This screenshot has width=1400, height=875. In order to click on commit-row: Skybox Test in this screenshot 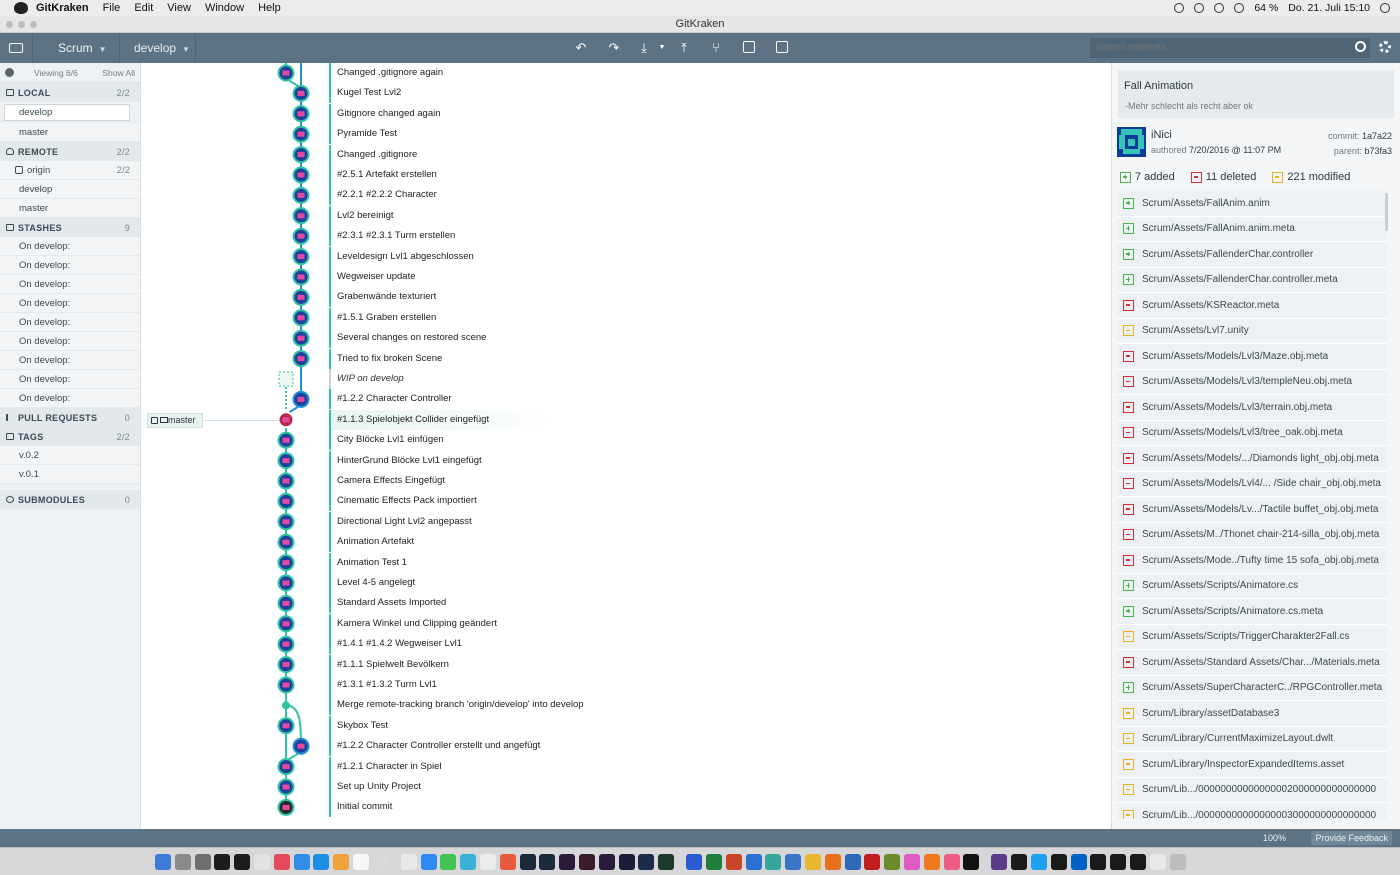, I will do `click(709, 725)`.